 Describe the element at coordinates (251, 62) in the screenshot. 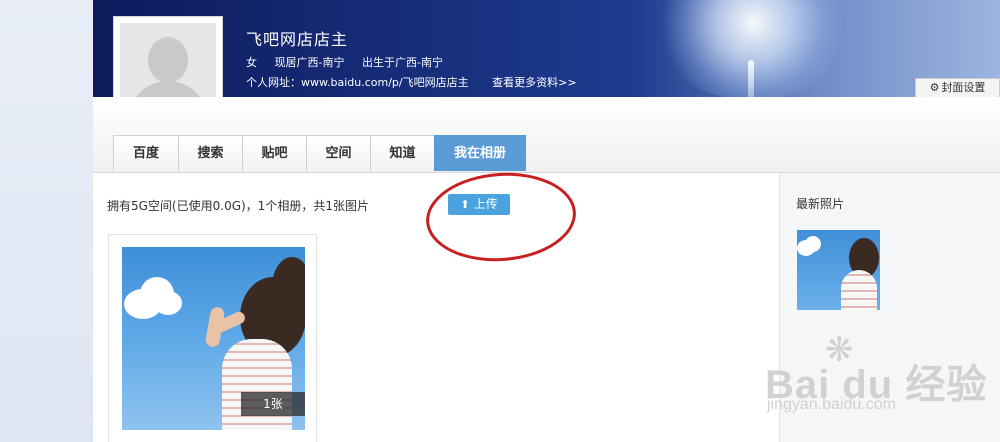

I see `user-gender: 女` at that location.